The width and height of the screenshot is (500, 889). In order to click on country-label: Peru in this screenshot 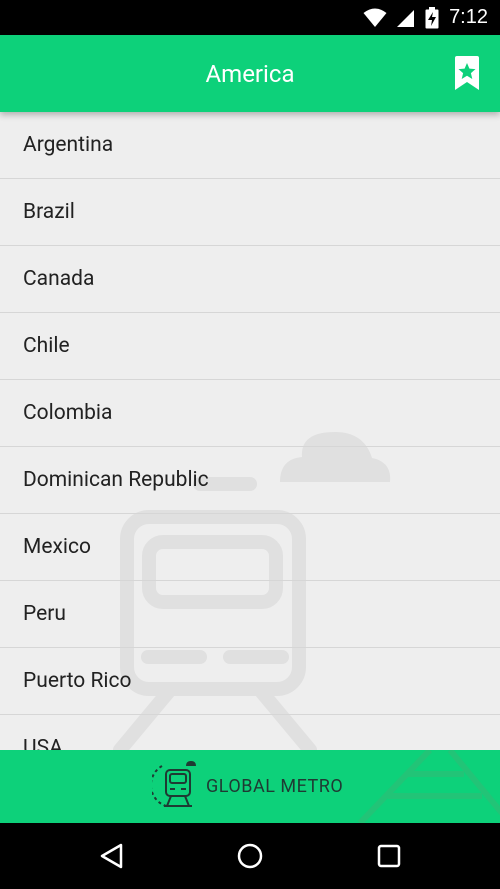, I will do `click(44, 614)`.